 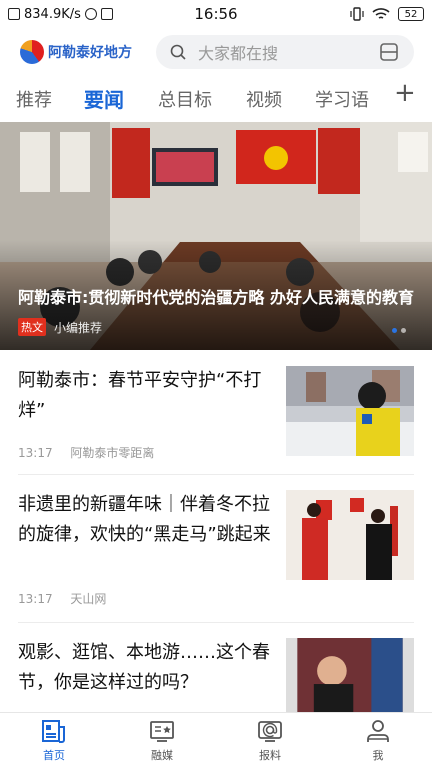 What do you see at coordinates (162, 731) in the screenshot?
I see `media-icon` at bounding box center [162, 731].